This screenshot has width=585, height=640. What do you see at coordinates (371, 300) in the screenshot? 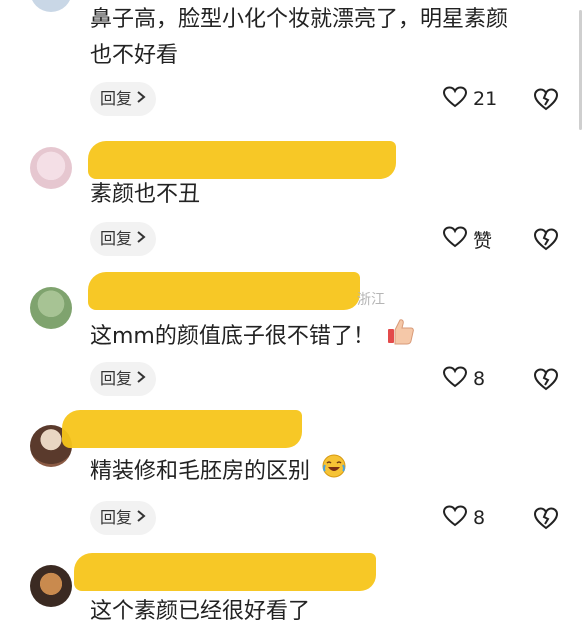
I see `location-label: 浙江` at bounding box center [371, 300].